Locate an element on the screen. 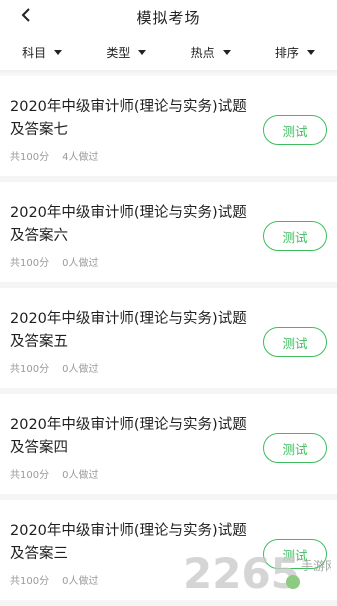  filter-bar: 科目 类型 热点 排序 is located at coordinates (168, 52).